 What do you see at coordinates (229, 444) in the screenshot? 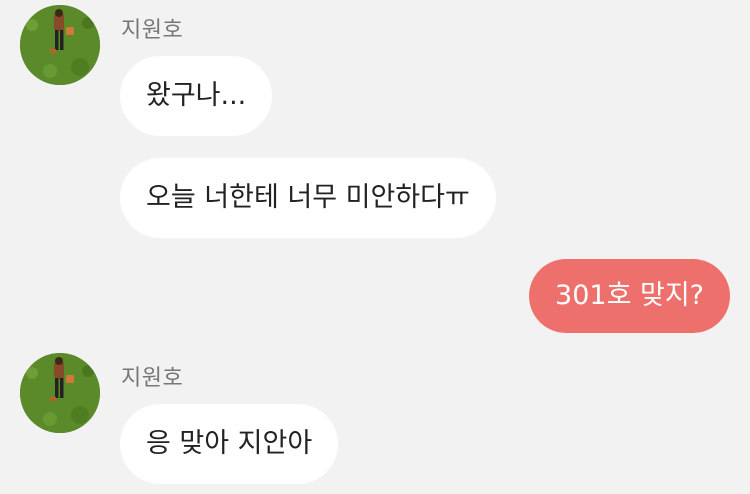
I see `message-bubble-received: 응 맞아 지안아` at bounding box center [229, 444].